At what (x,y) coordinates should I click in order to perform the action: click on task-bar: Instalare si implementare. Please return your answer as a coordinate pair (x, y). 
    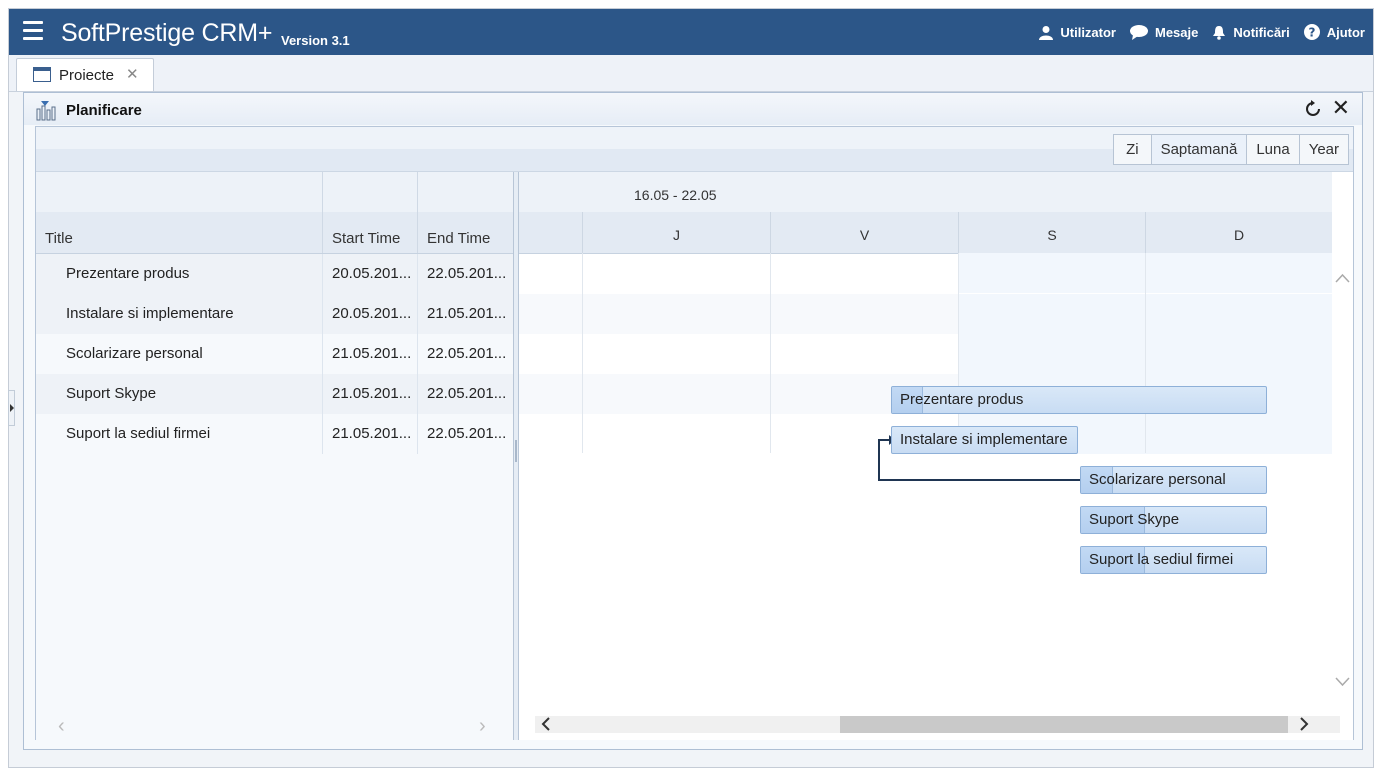
    Looking at the image, I should click on (984, 440).